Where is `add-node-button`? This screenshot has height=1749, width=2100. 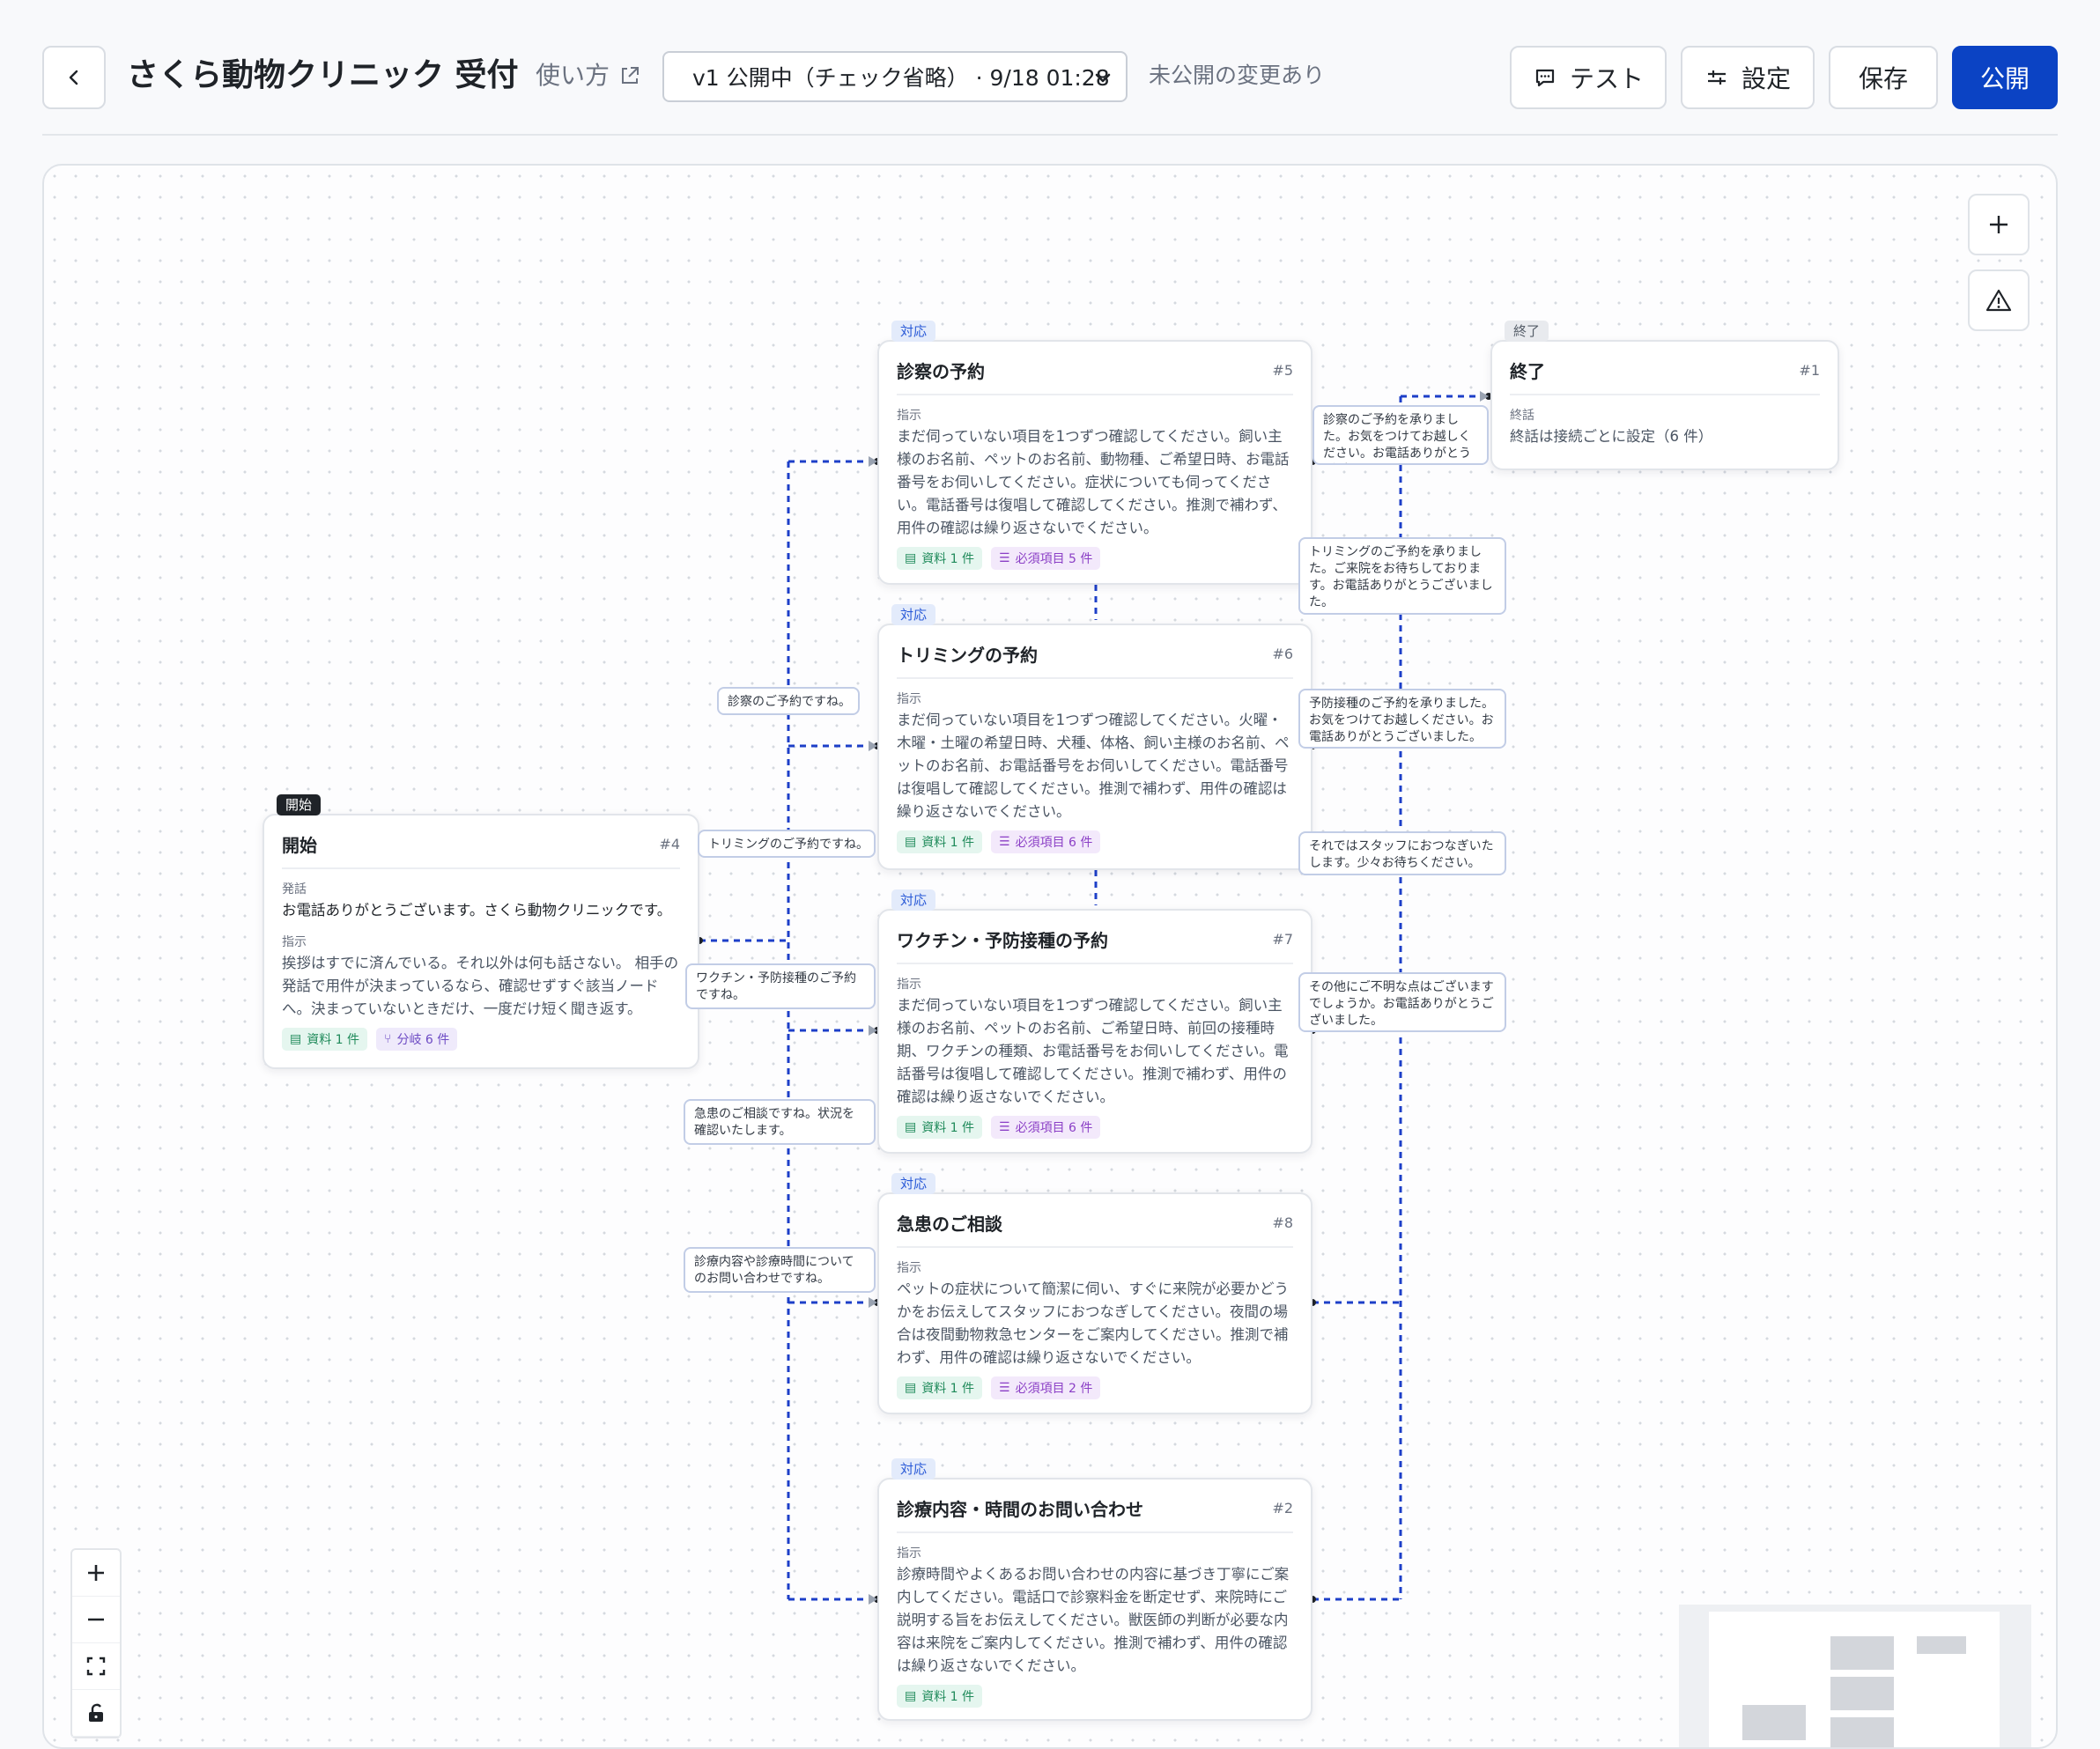 add-node-button is located at coordinates (1999, 224).